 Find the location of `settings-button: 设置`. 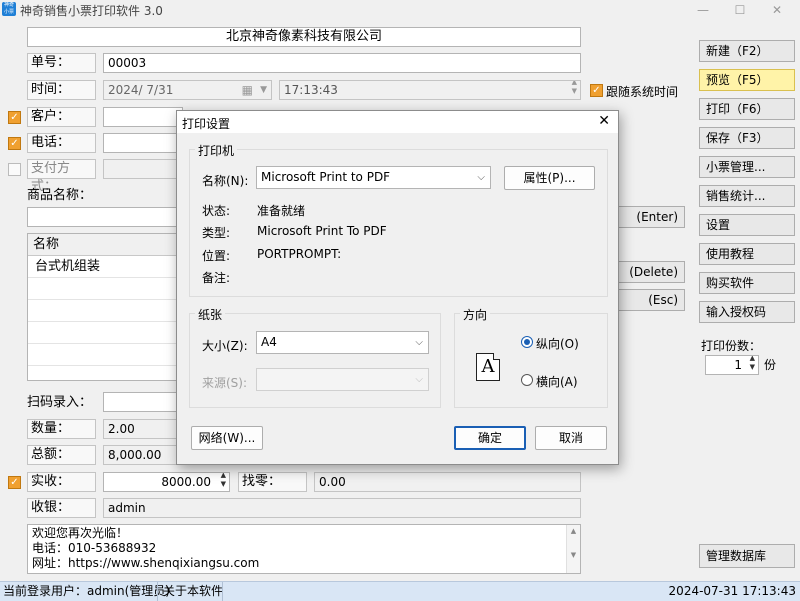

settings-button: 设置 is located at coordinates (747, 225).